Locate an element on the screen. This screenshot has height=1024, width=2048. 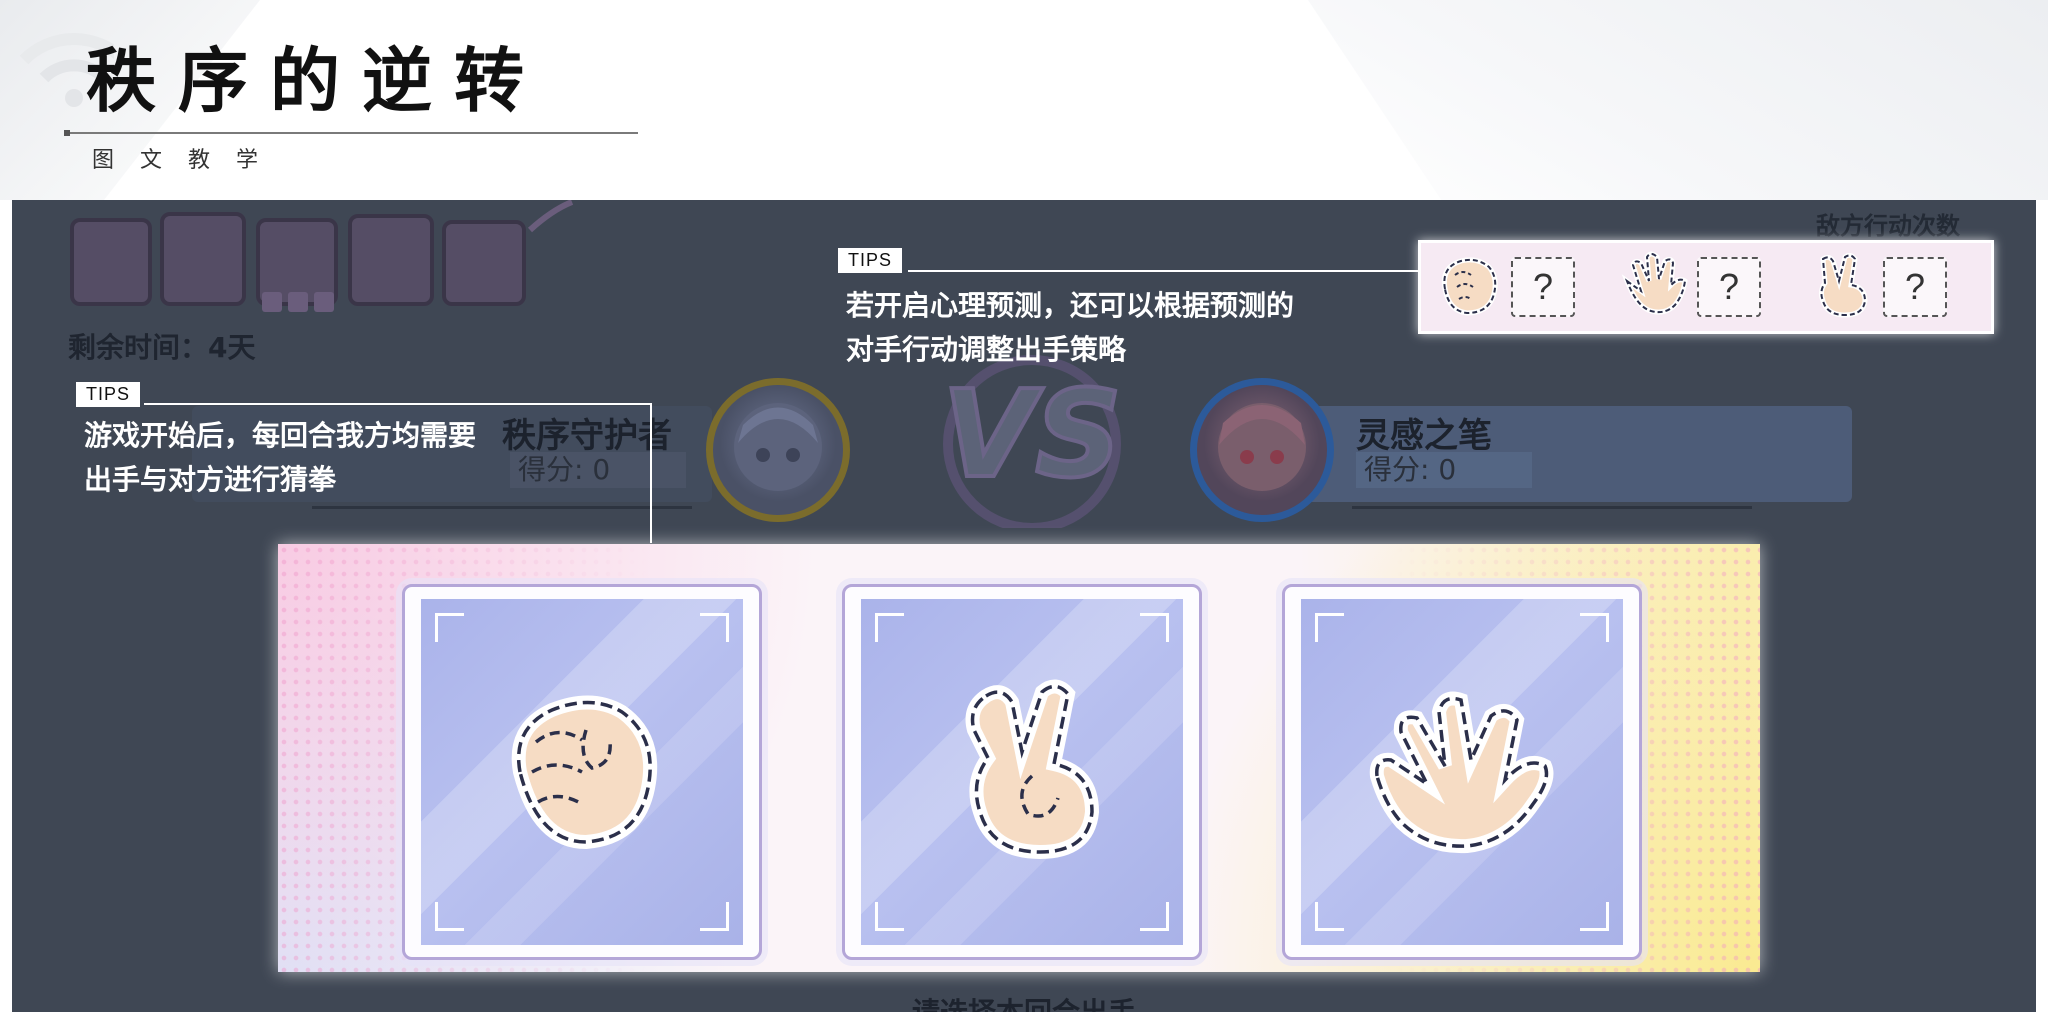
remaining-time: 剩余时间：4天 is located at coordinates (162, 347).